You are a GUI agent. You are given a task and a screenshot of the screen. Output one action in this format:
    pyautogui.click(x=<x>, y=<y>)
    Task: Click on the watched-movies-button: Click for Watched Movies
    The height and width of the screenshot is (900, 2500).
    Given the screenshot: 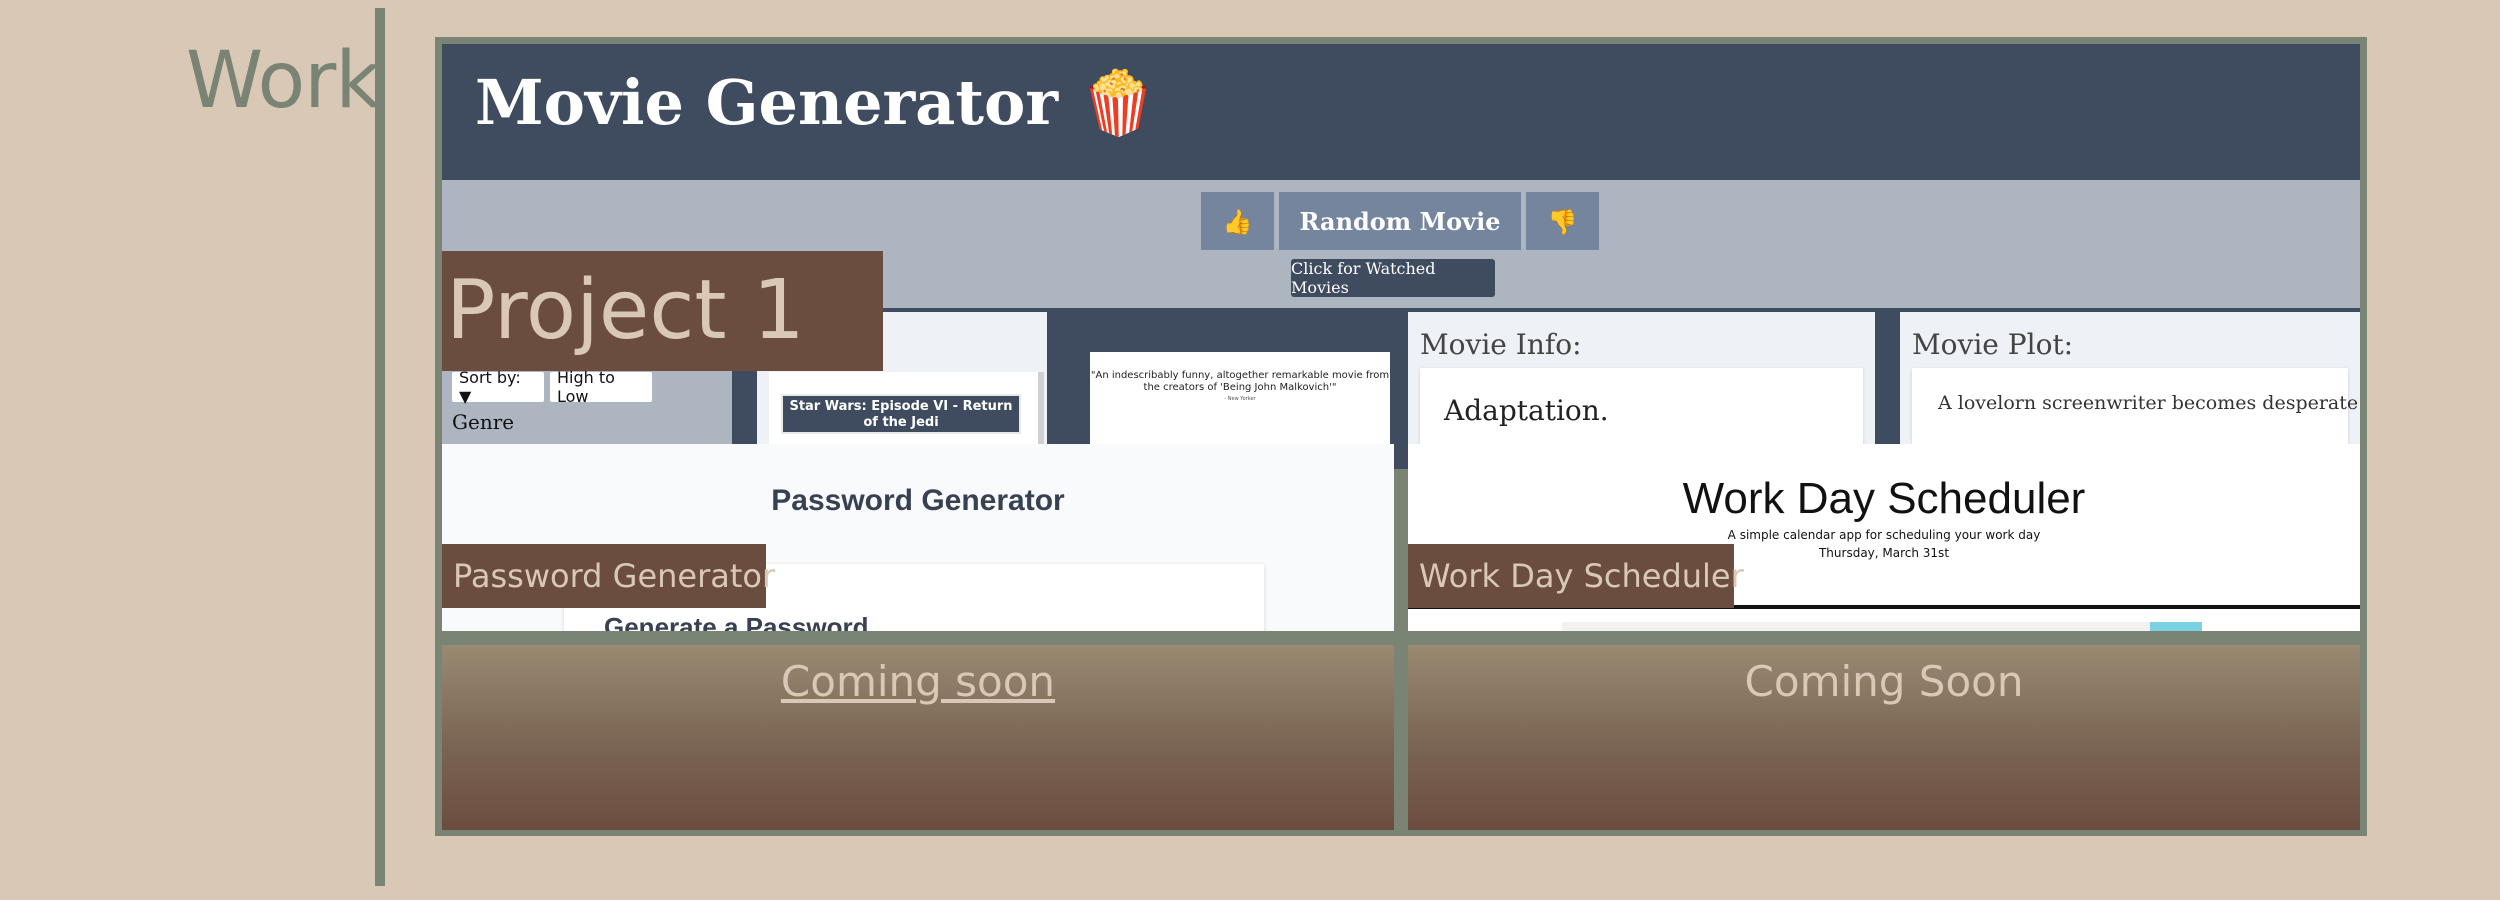 What is the action you would take?
    pyautogui.click(x=1393, y=278)
    